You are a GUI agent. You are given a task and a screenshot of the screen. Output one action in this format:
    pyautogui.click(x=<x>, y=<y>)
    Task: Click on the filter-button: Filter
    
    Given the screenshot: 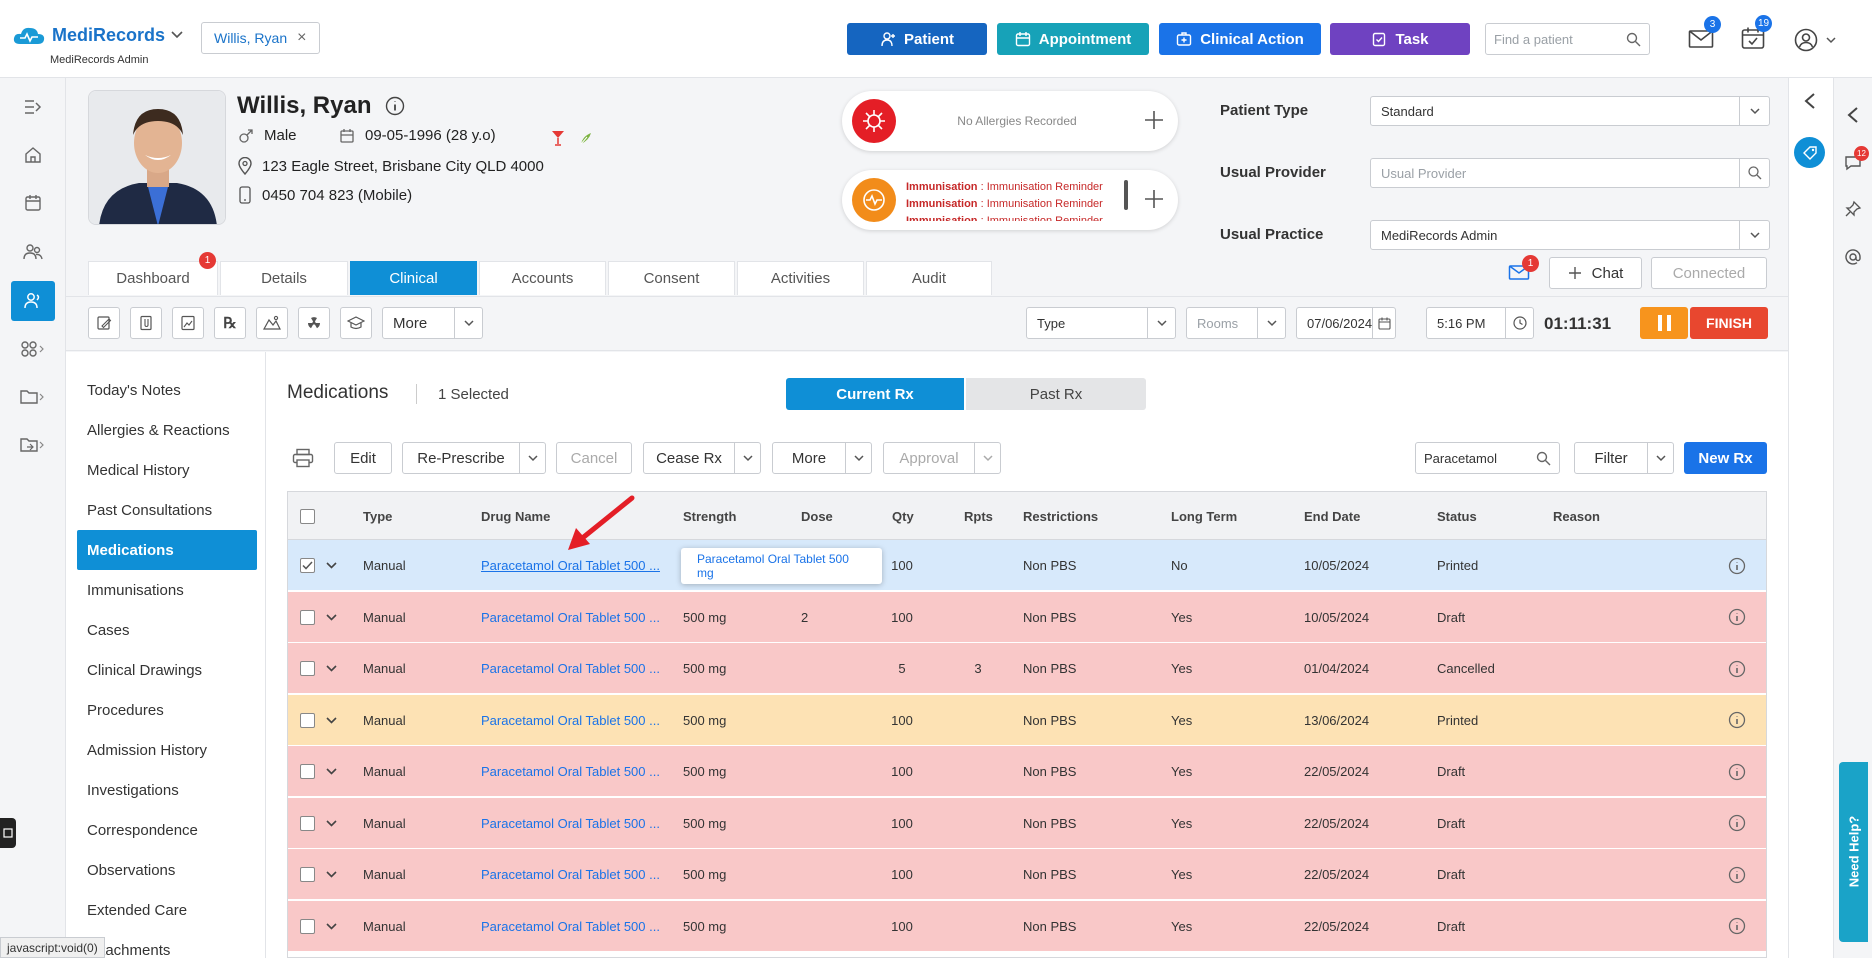 What is the action you would take?
    pyautogui.click(x=1624, y=458)
    